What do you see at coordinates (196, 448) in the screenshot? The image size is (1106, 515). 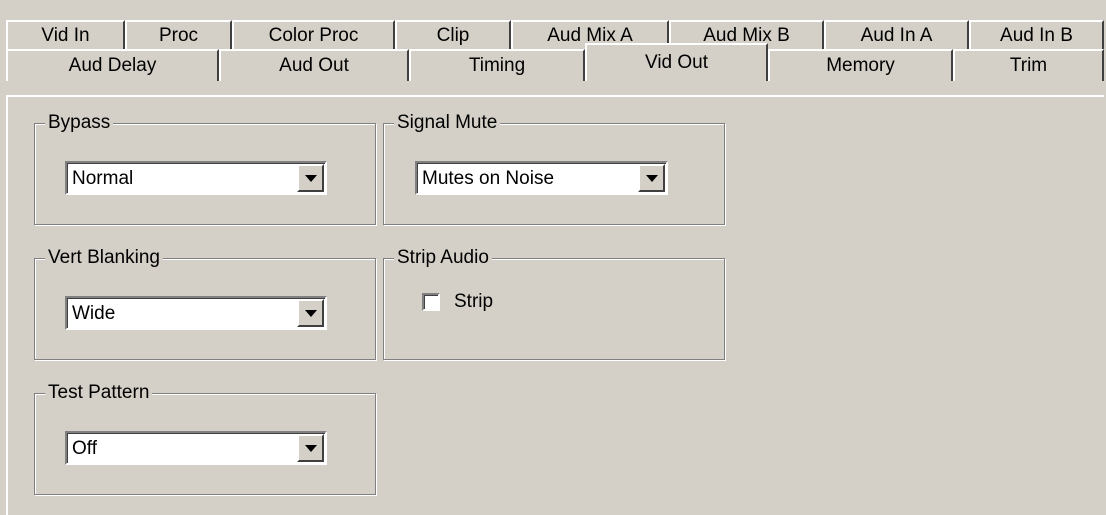 I see `test-pattern-select: Off` at bounding box center [196, 448].